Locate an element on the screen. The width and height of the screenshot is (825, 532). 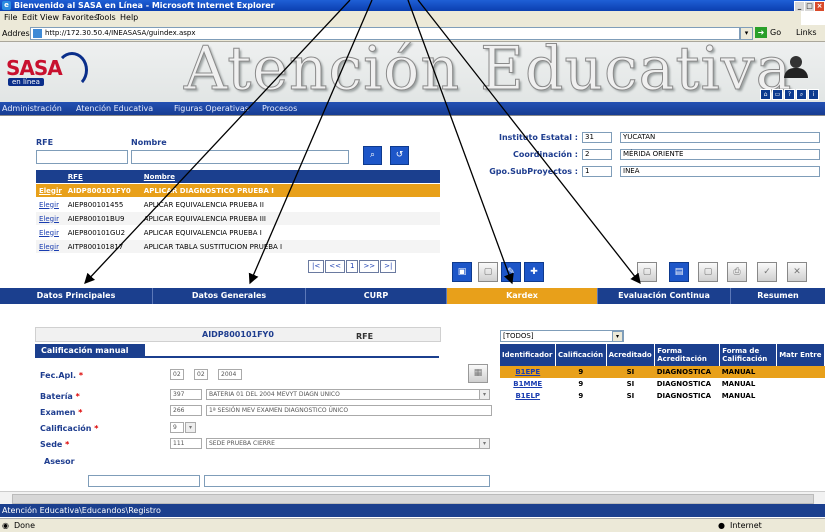
window-icon: ▭ is located at coordinates (777, 94).